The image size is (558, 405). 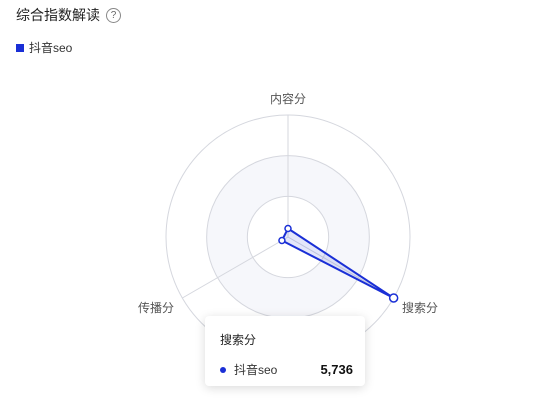 I want to click on tooltip-series-dot, so click(x=223, y=369).